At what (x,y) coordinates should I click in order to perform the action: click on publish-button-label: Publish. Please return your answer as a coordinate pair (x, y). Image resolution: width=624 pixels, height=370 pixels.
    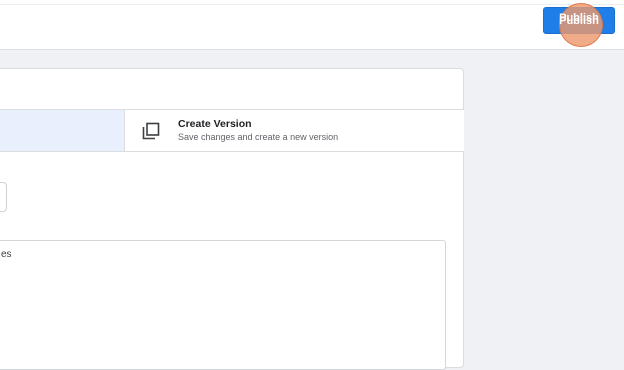
    Looking at the image, I should click on (579, 21).